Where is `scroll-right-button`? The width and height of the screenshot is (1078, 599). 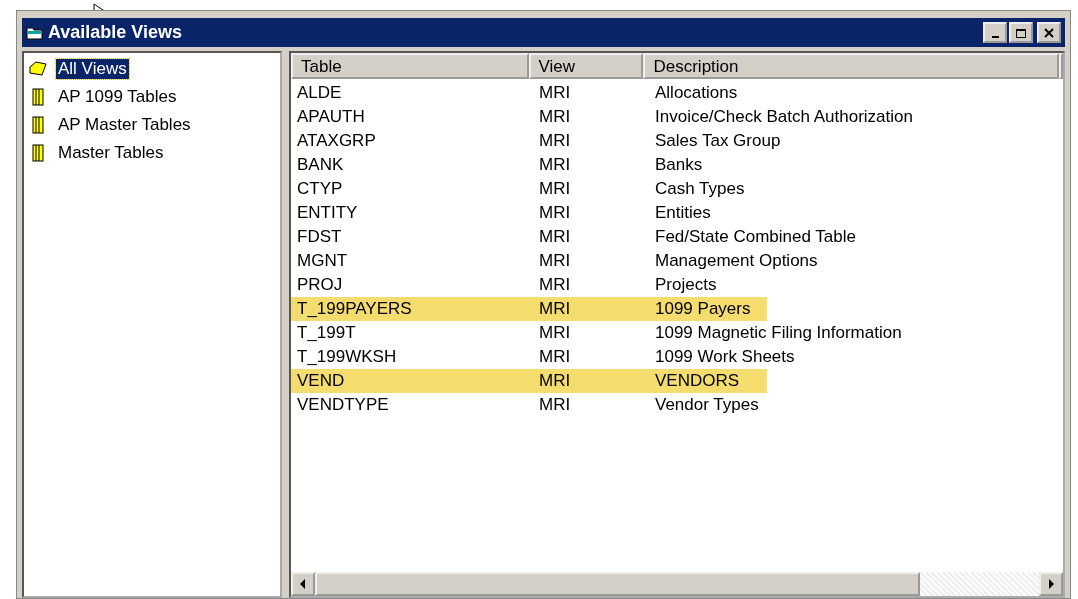
scroll-right-button is located at coordinates (1051, 584).